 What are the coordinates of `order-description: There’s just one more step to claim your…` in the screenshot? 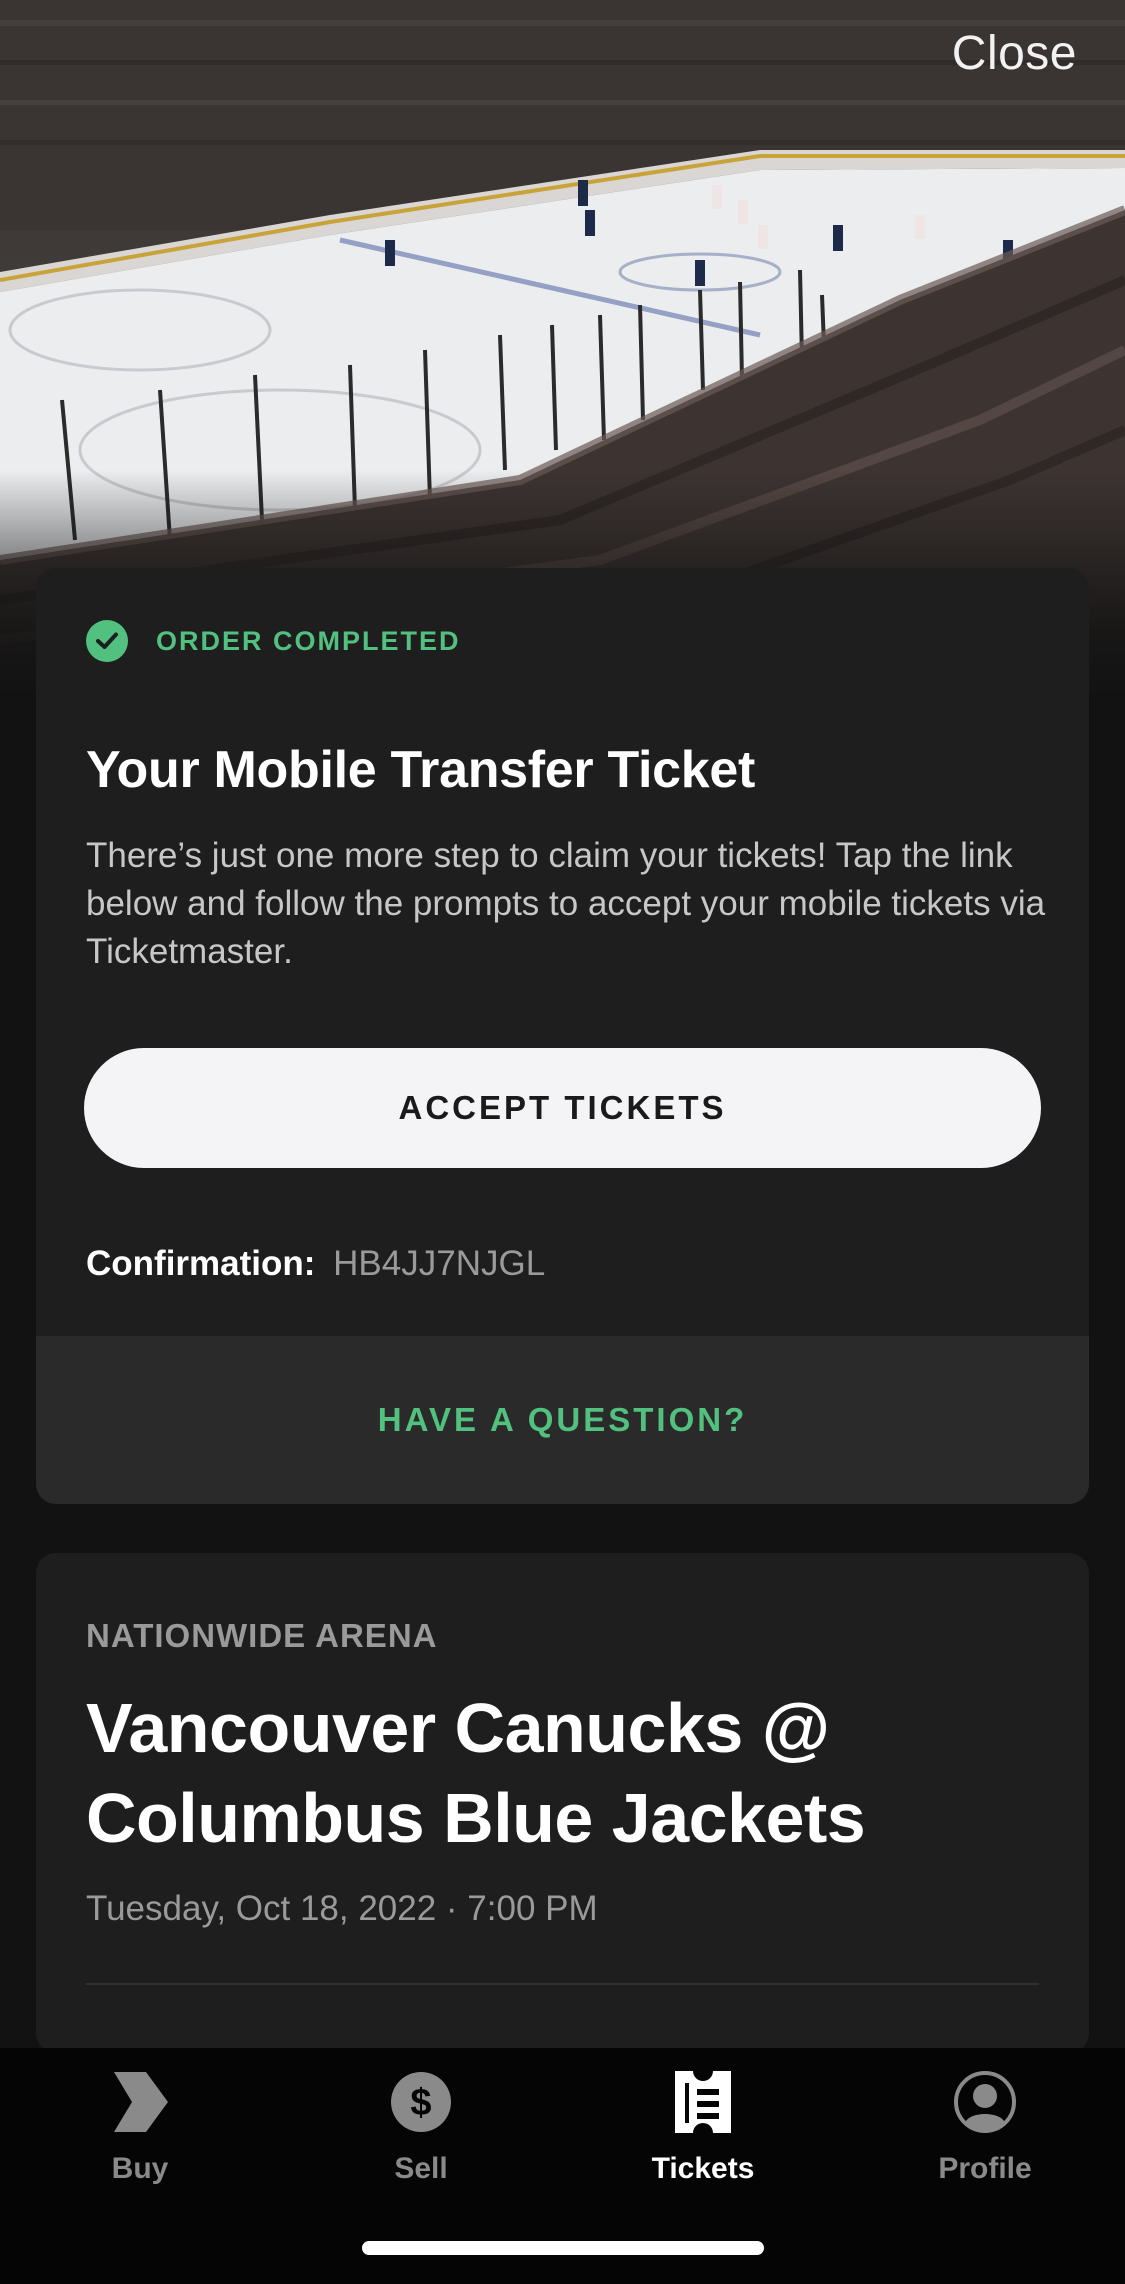 It's located at (566, 903).